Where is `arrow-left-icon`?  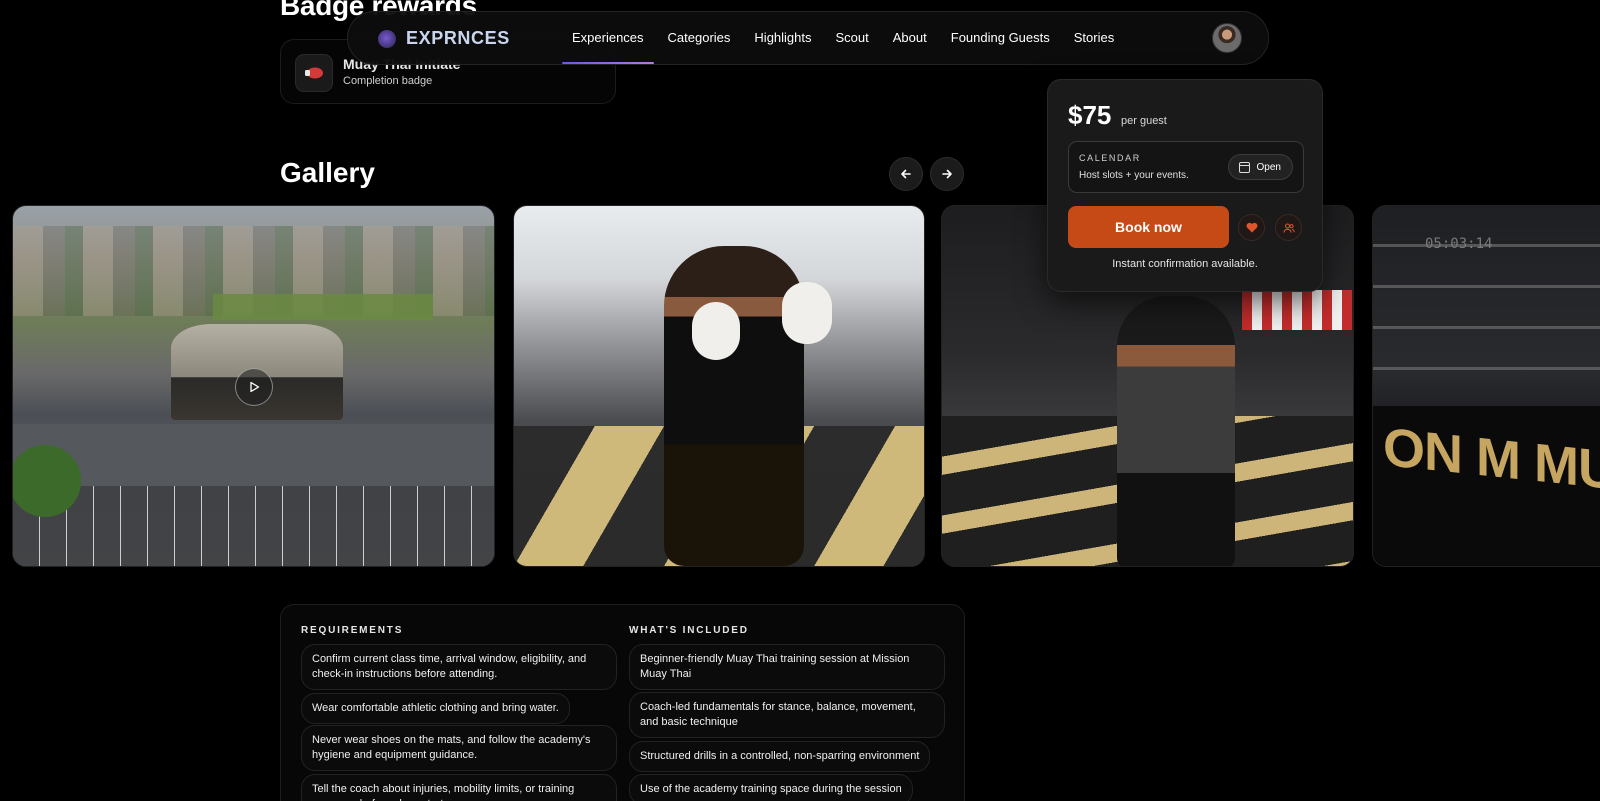
arrow-left-icon is located at coordinates (906, 174).